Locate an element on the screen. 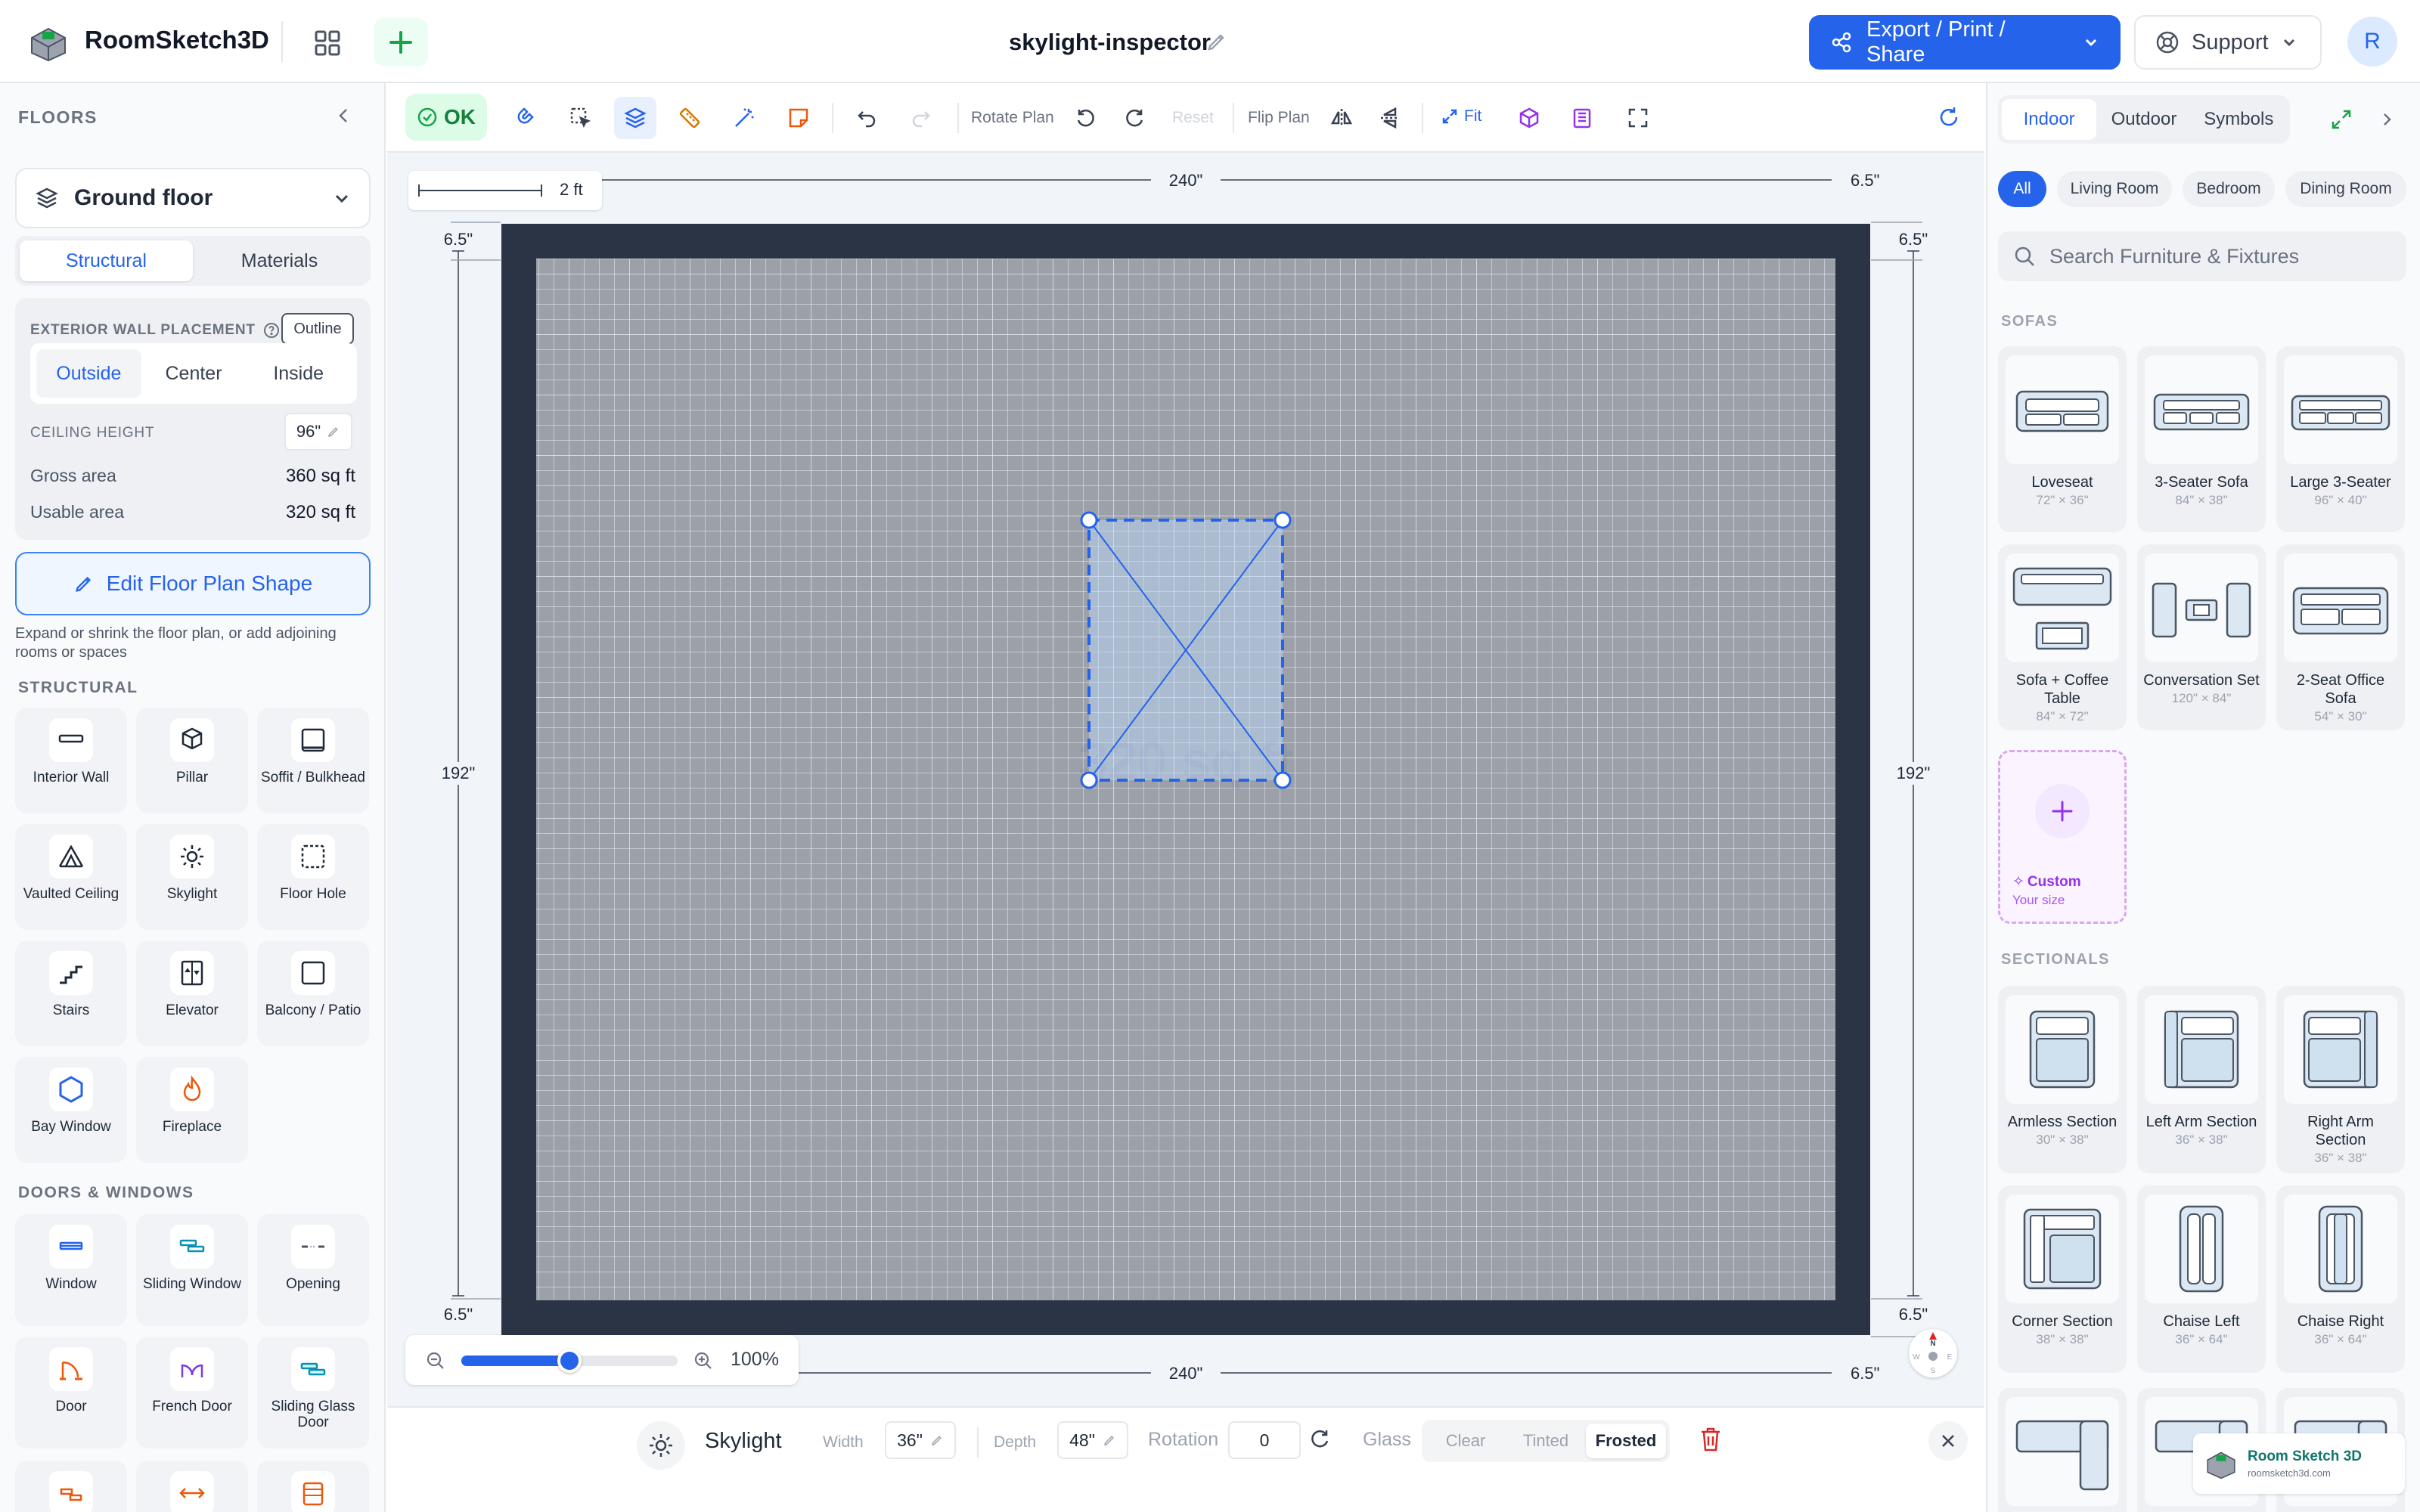  dashboard-button is located at coordinates (327, 44).